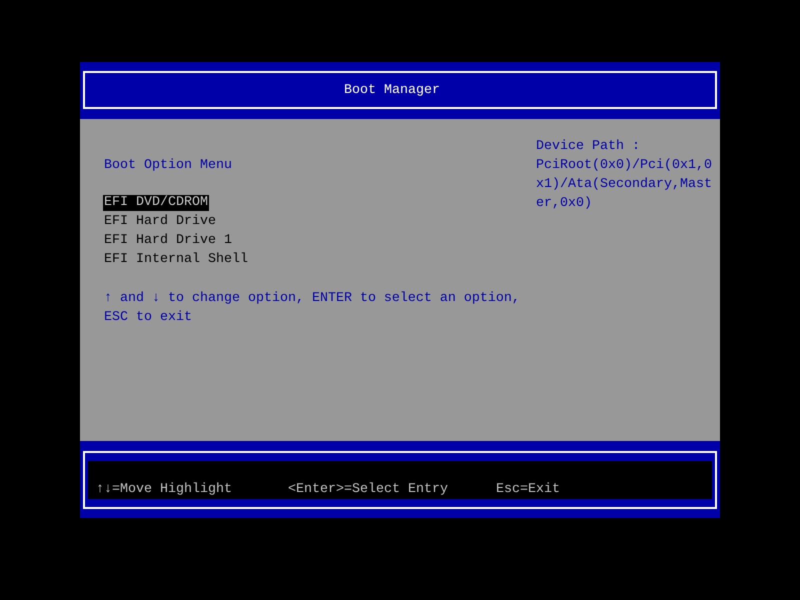 The height and width of the screenshot is (600, 800). Describe the element at coordinates (368, 490) in the screenshot. I see `key-hint: <Enter>=Select Entry` at that location.